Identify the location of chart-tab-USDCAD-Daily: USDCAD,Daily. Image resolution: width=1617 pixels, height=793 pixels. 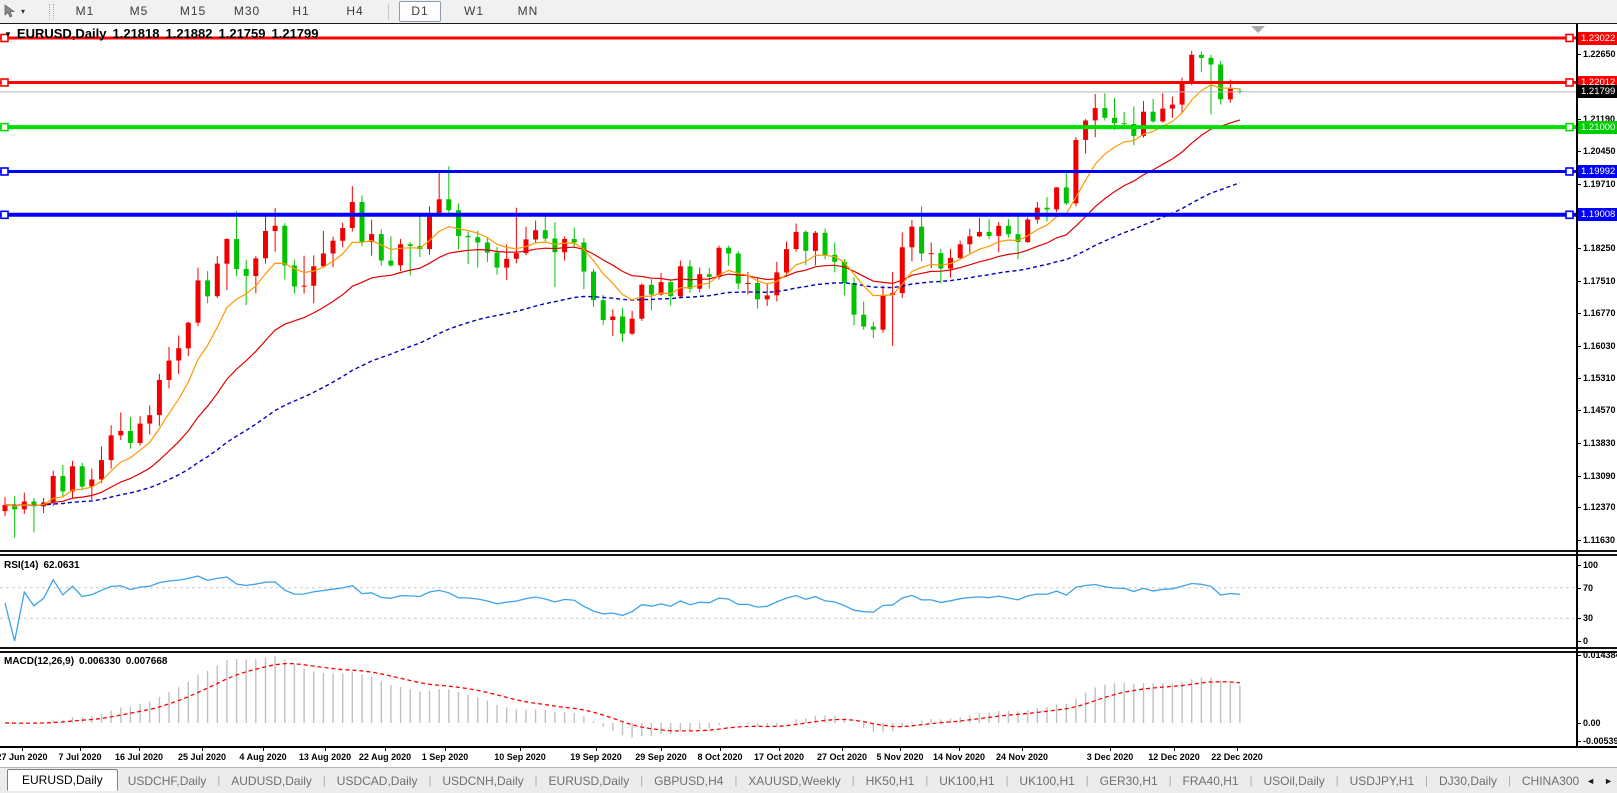
(377, 781).